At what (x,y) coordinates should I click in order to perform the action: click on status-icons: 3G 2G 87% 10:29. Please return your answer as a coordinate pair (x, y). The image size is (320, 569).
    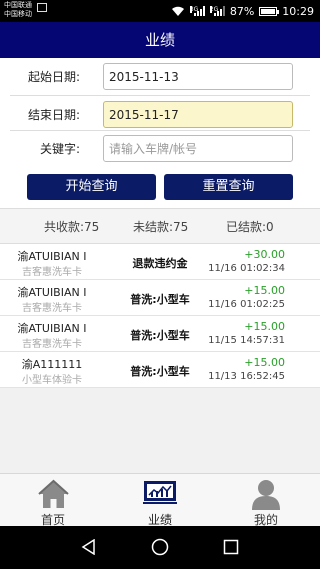
    Looking at the image, I should click on (242, 11).